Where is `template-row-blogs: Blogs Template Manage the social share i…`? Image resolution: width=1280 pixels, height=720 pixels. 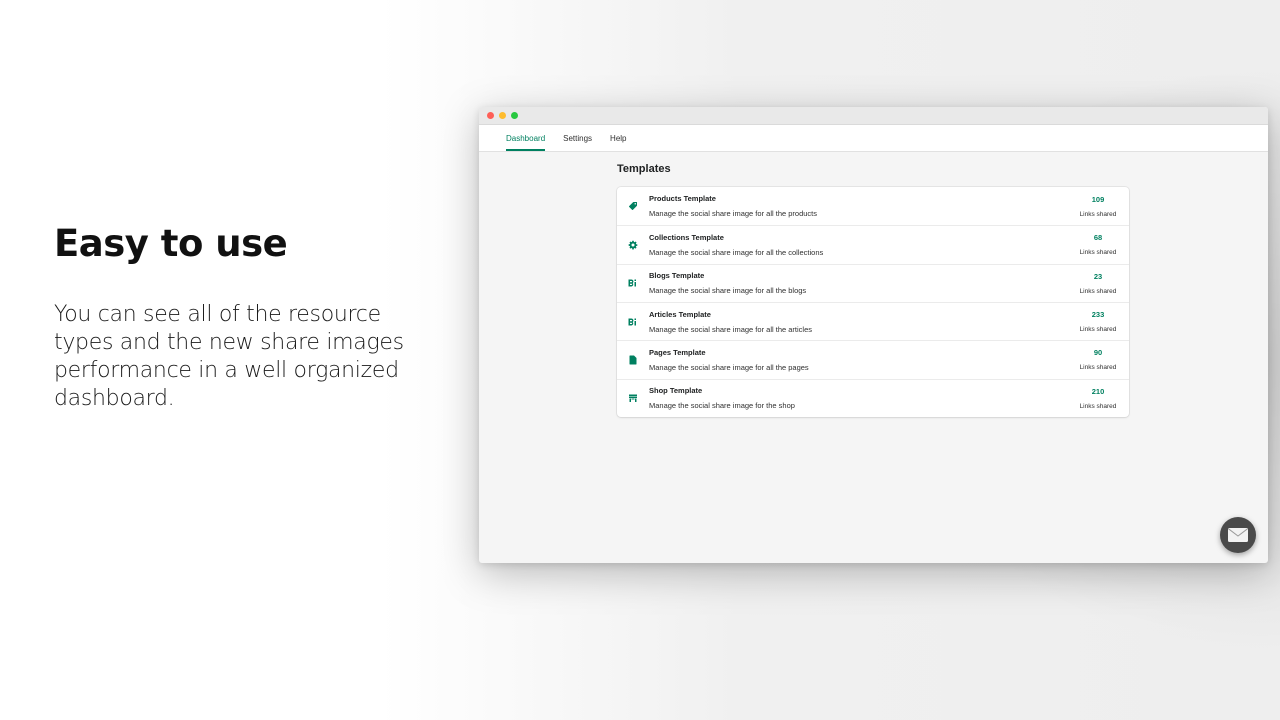 template-row-blogs: Blogs Template Manage the social share i… is located at coordinates (873, 282).